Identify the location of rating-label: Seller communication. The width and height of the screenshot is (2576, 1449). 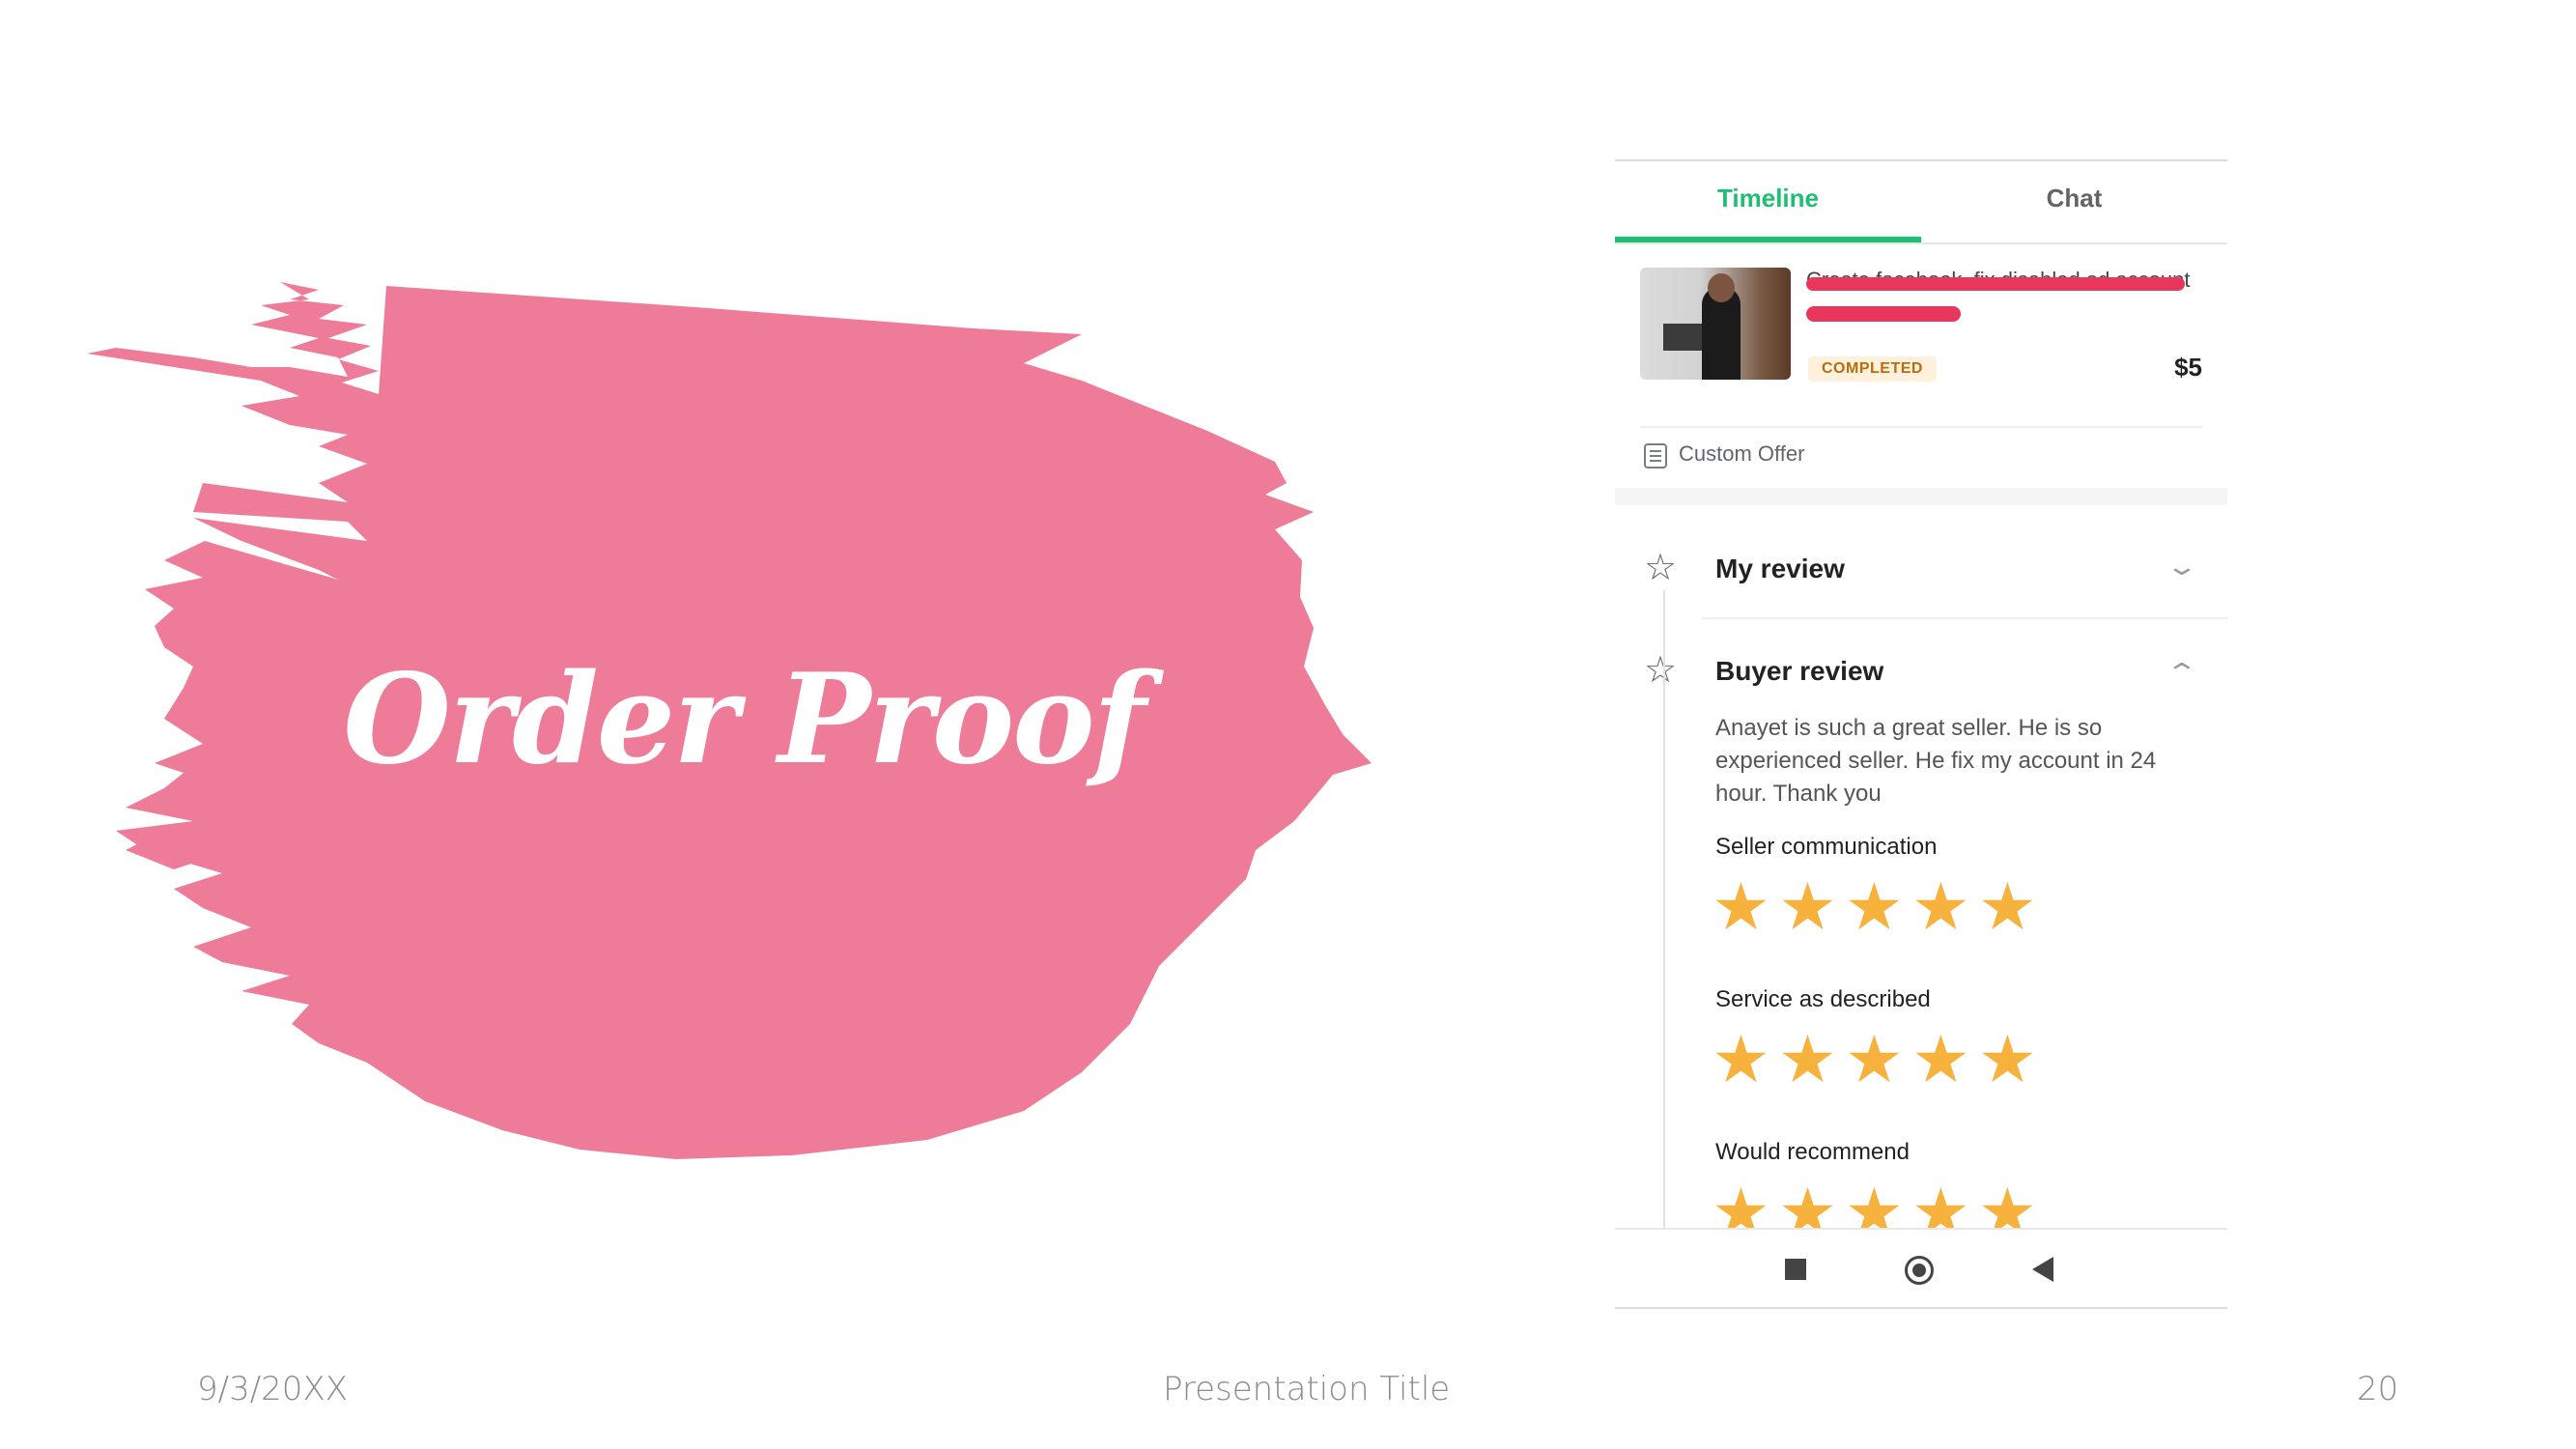
(1826, 847).